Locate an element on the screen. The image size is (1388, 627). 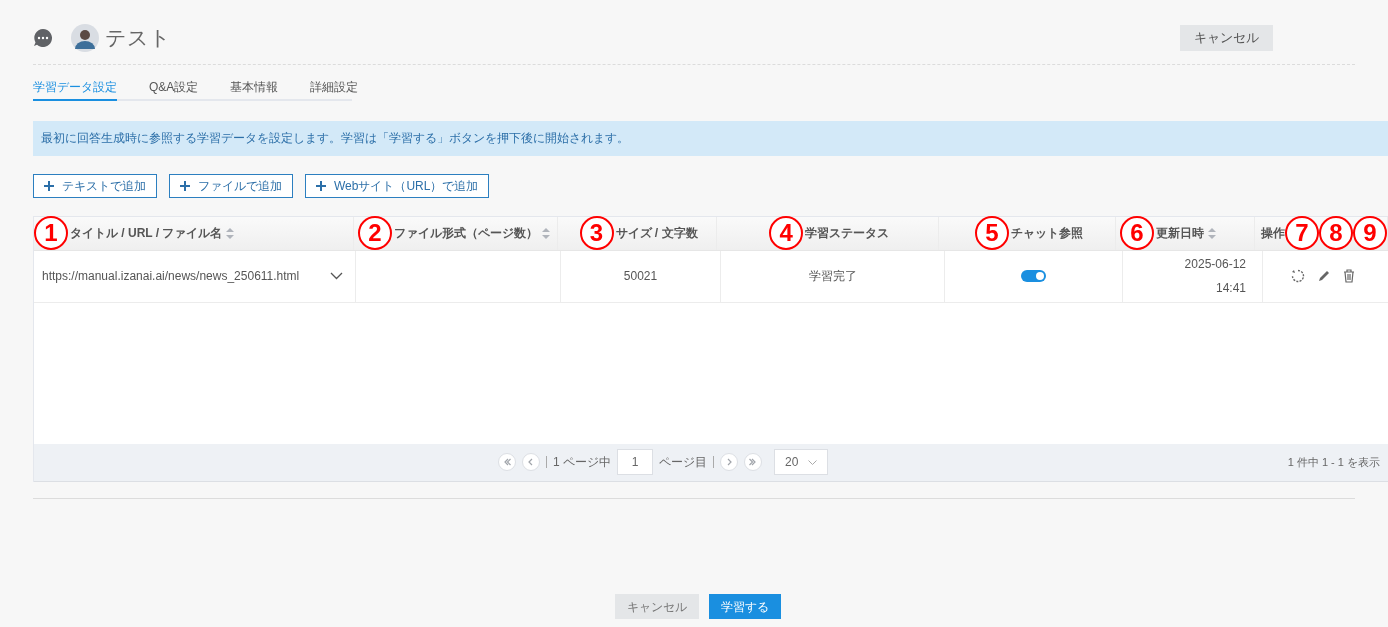
pencil-icon is located at coordinates (1324, 276).